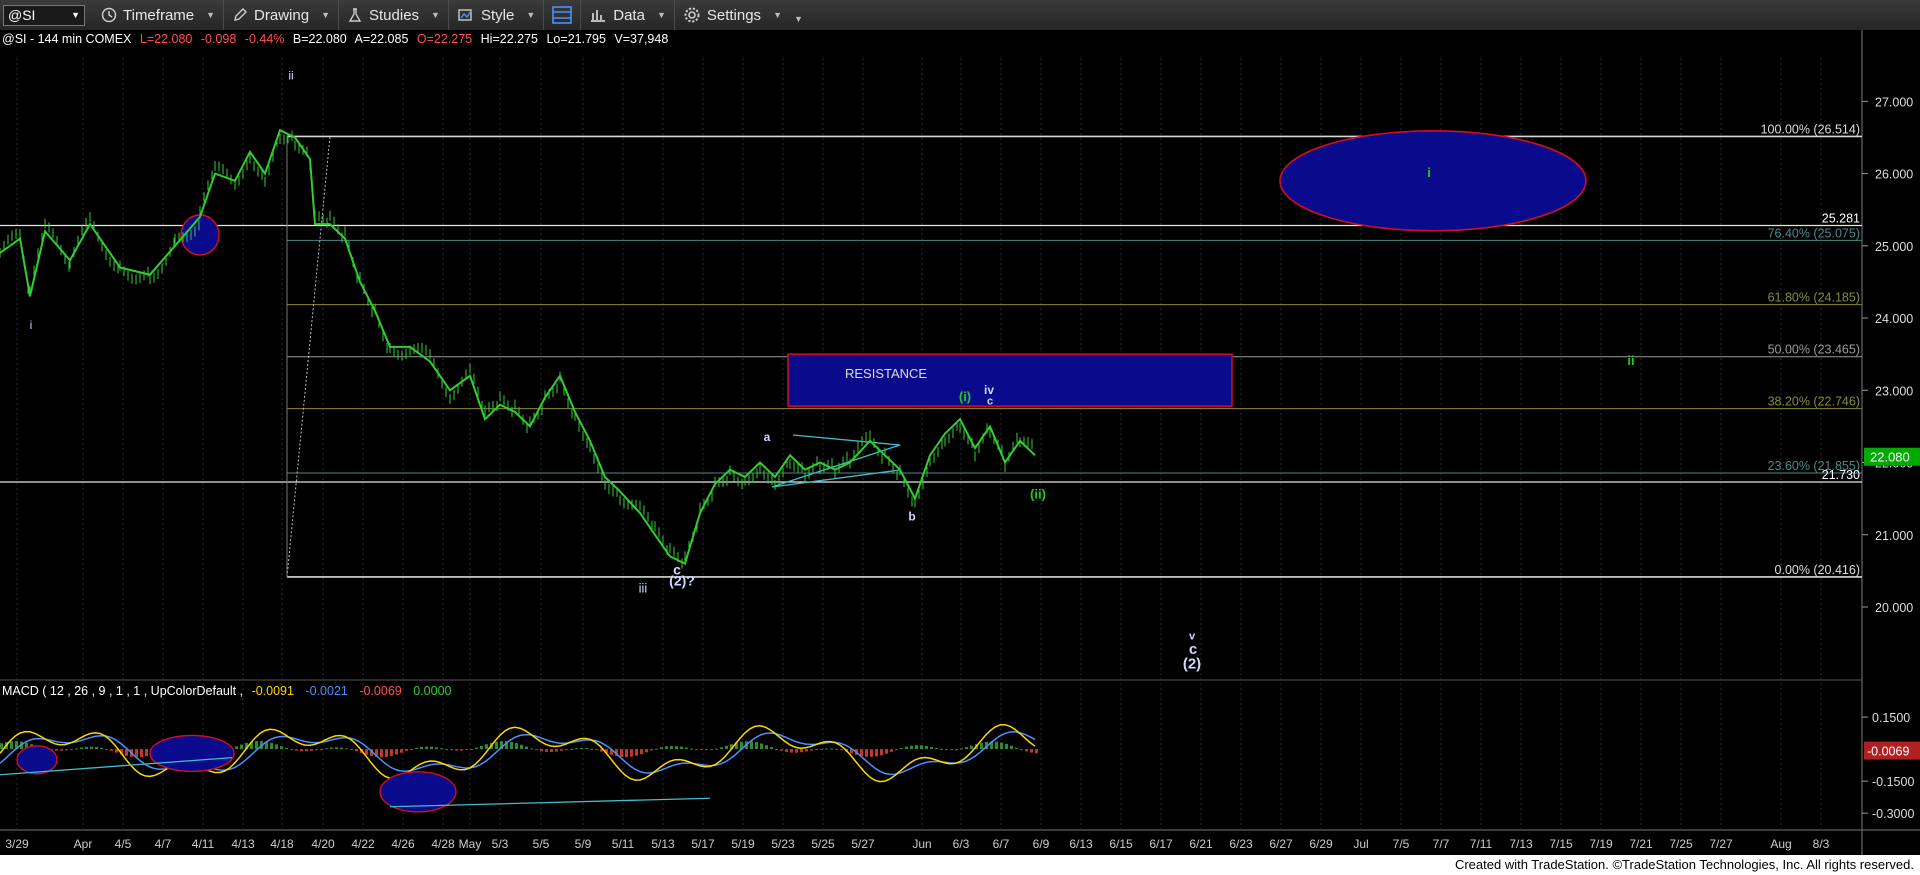 The height and width of the screenshot is (875, 1920). I want to click on x-tick-label: 7/21, so click(1641, 844).